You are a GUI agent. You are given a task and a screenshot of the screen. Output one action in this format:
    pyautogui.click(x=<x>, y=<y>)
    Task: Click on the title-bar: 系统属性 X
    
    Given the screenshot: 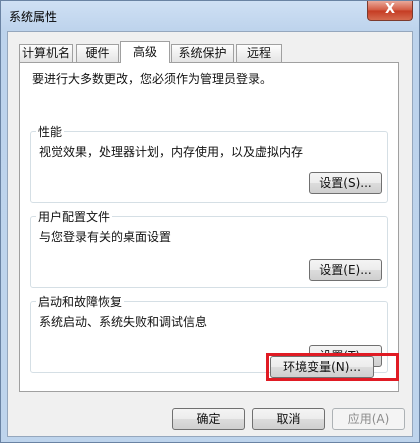 What is the action you would take?
    pyautogui.click(x=210, y=16)
    